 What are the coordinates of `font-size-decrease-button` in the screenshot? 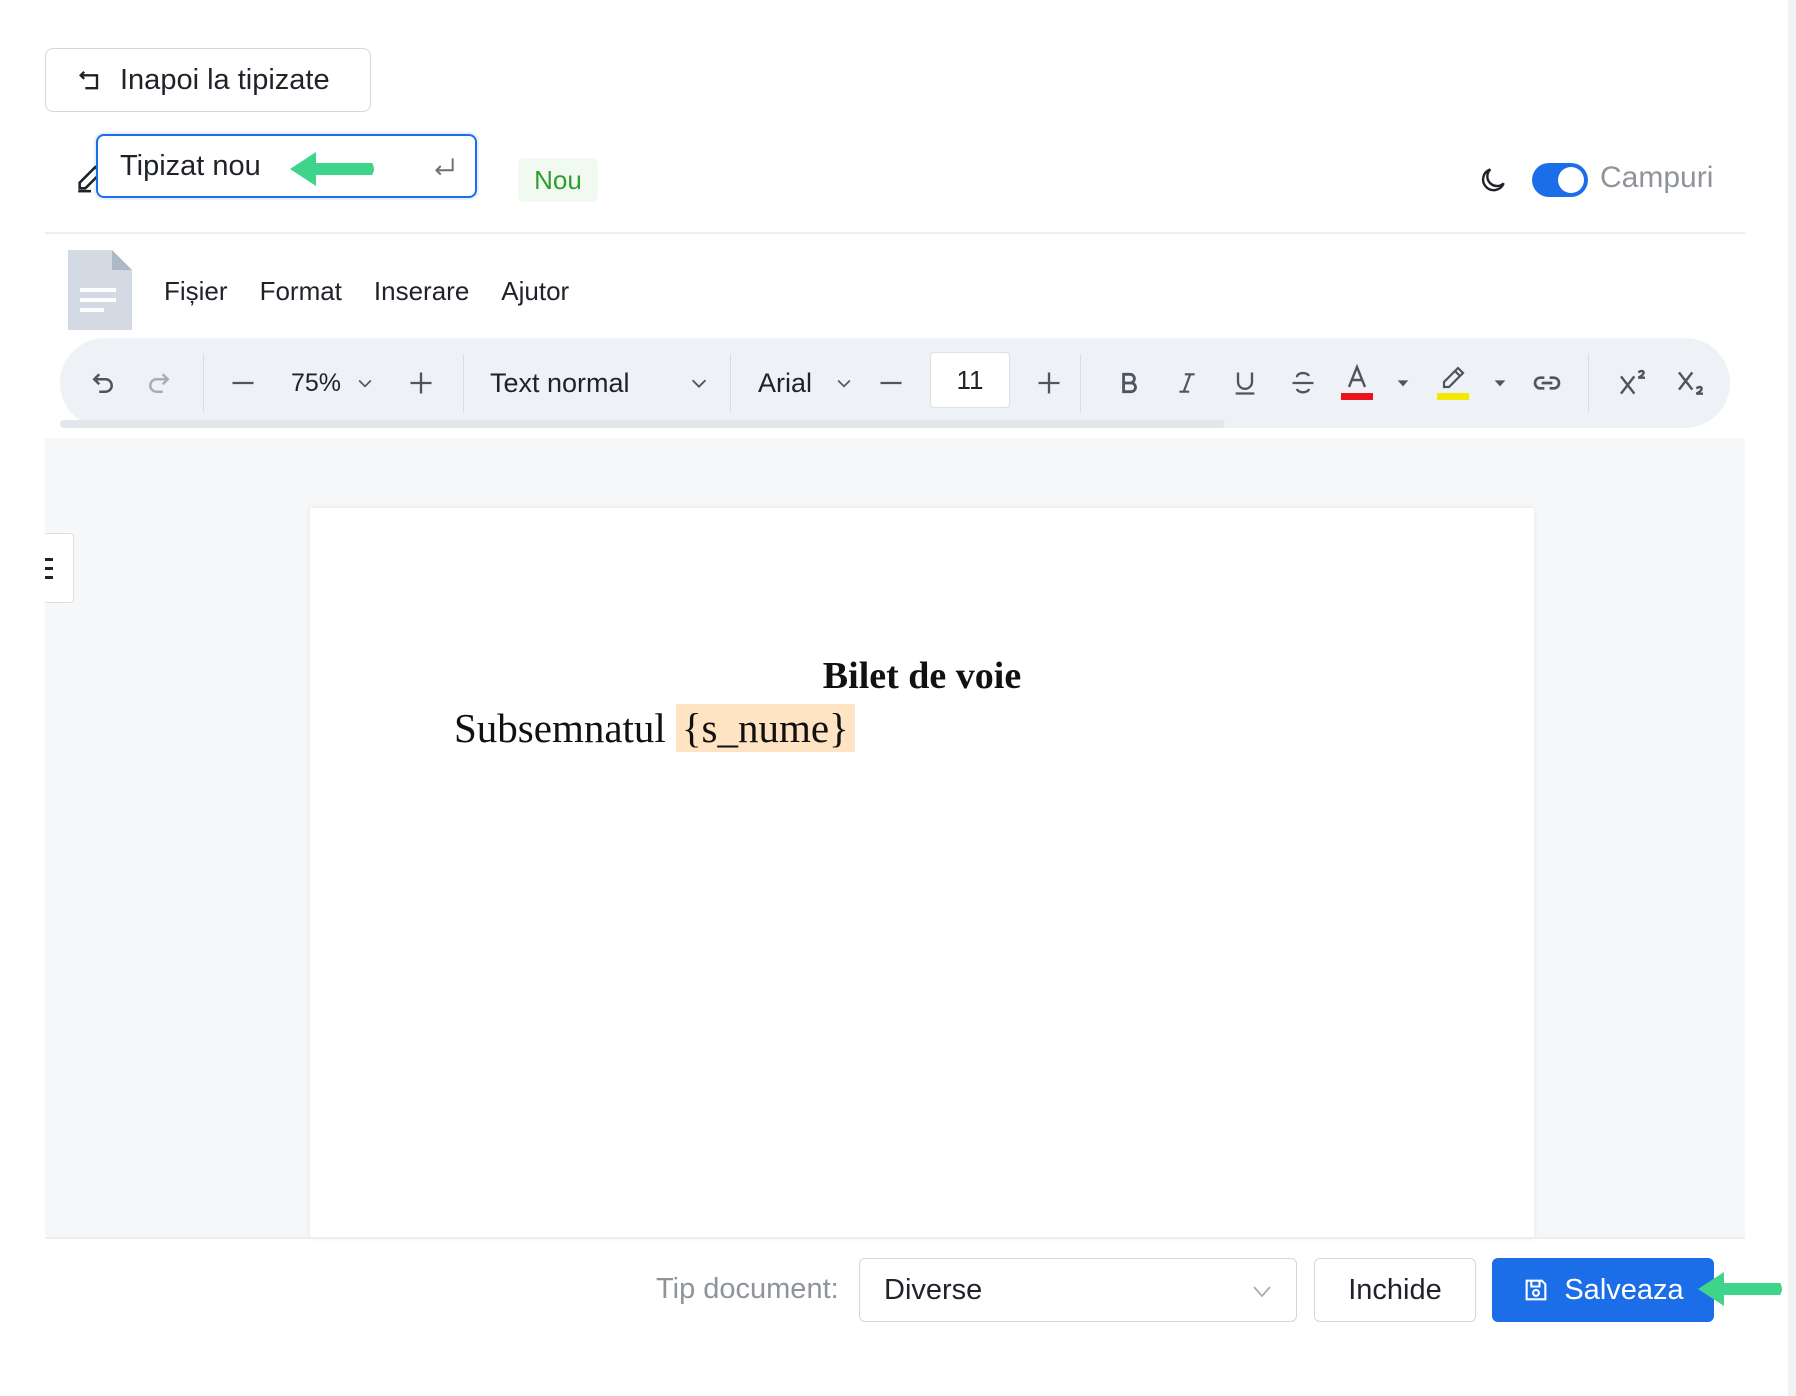 It's located at (891, 383).